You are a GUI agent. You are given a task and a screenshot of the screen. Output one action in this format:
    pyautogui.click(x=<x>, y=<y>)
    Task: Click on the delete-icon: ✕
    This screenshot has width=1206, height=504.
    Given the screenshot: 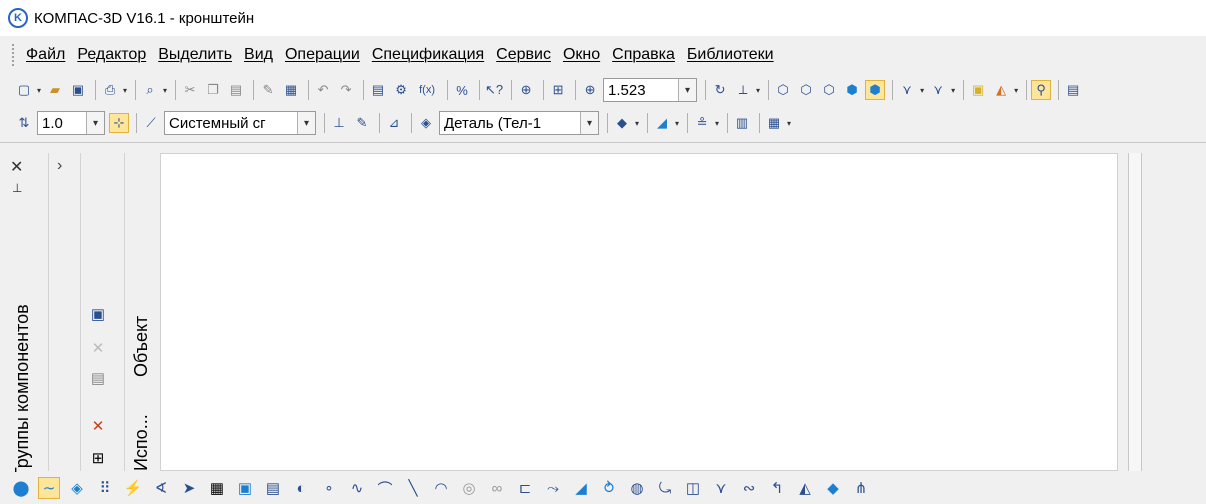 What is the action you would take?
    pyautogui.click(x=98, y=348)
    